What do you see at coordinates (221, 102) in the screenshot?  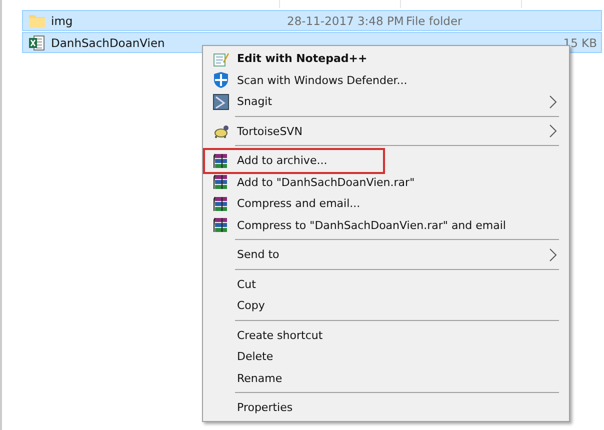 I see `snagit-icon` at bounding box center [221, 102].